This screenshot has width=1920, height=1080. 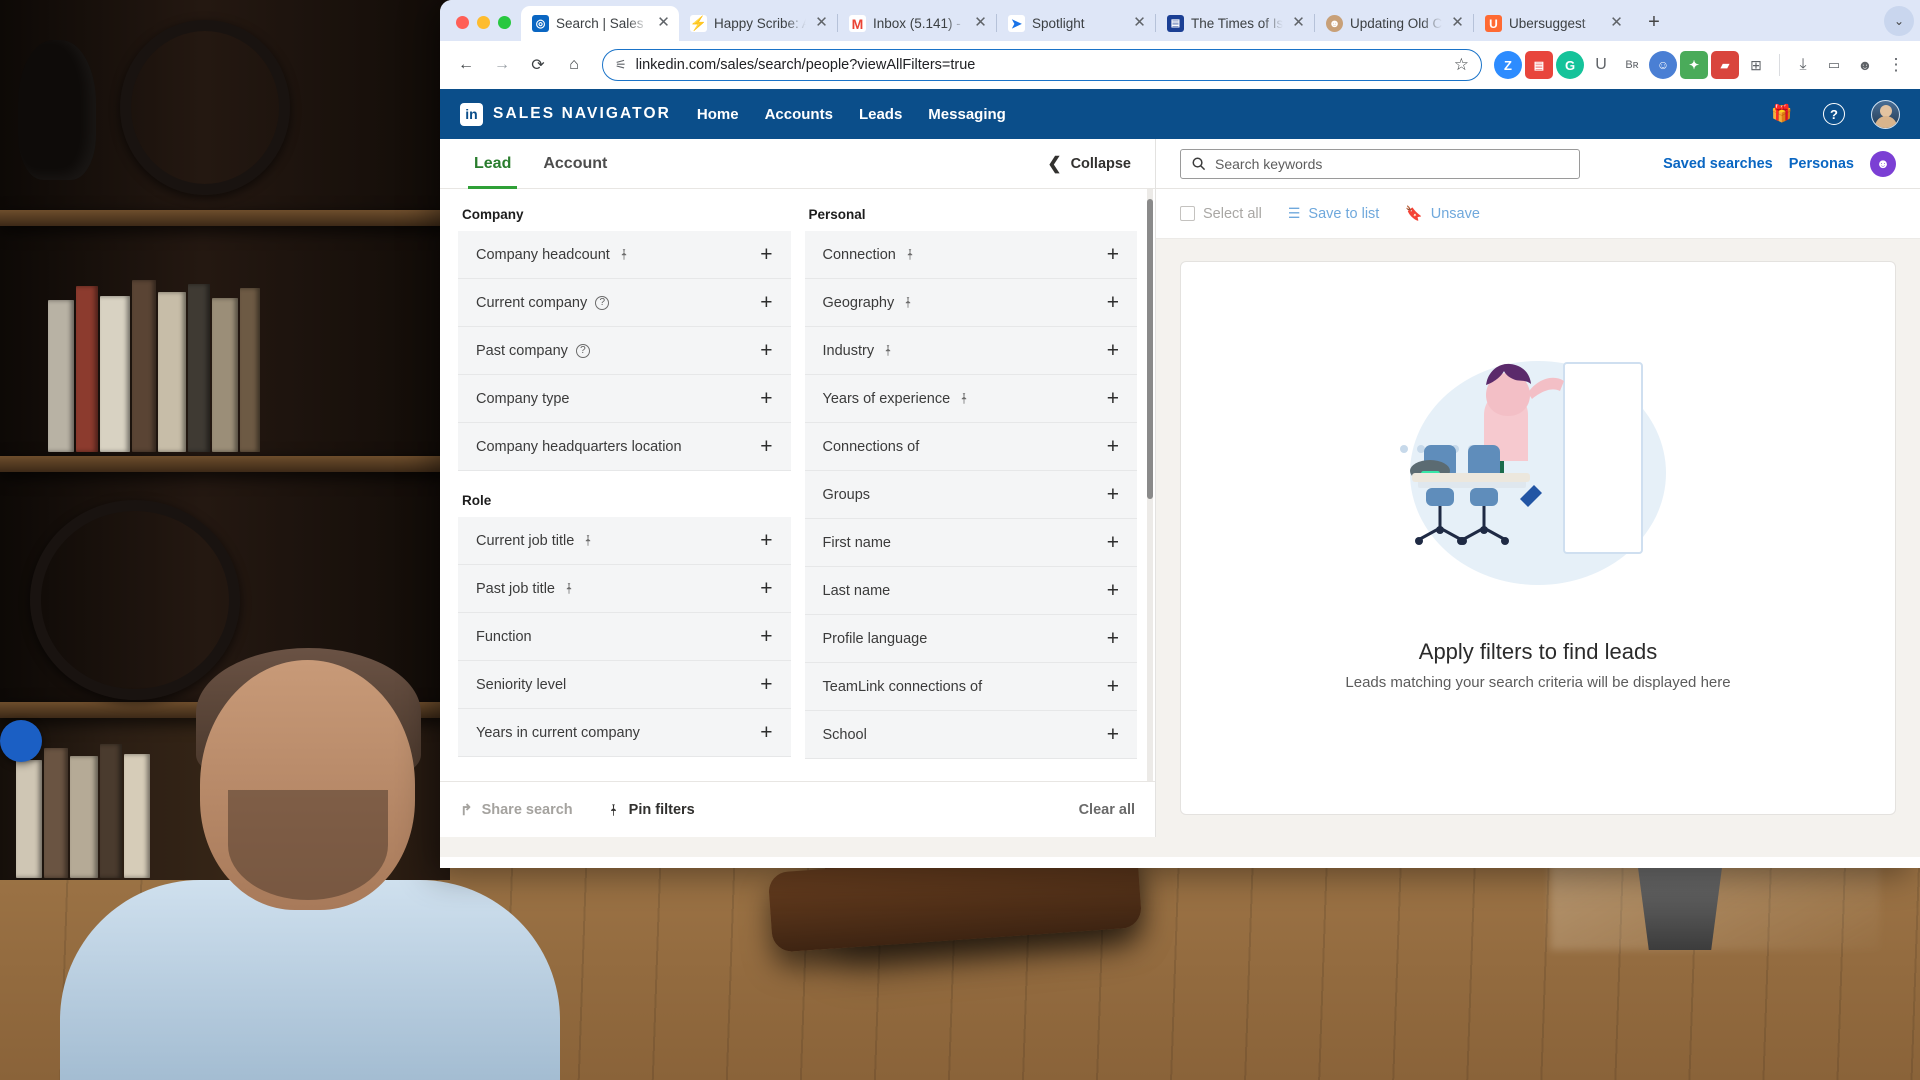 What do you see at coordinates (624, 303) in the screenshot?
I see `filter-row-current-company: Current company ? +` at bounding box center [624, 303].